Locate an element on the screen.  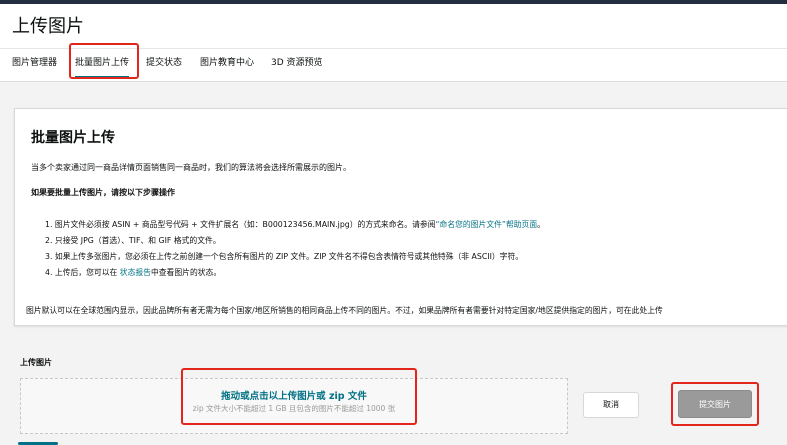
page-title: 上传图片 is located at coordinates (48, 26).